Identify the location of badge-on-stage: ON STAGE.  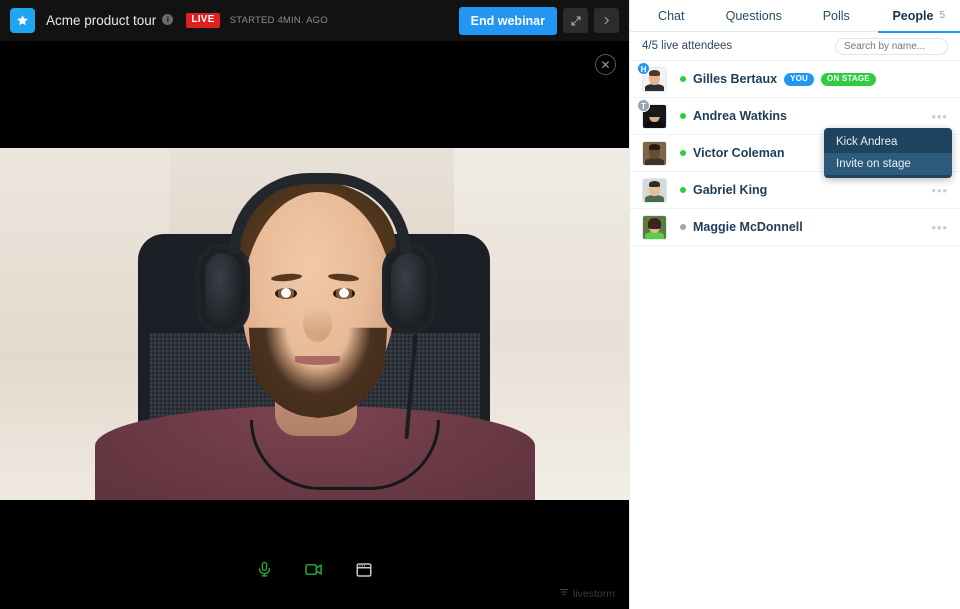
(848, 79).